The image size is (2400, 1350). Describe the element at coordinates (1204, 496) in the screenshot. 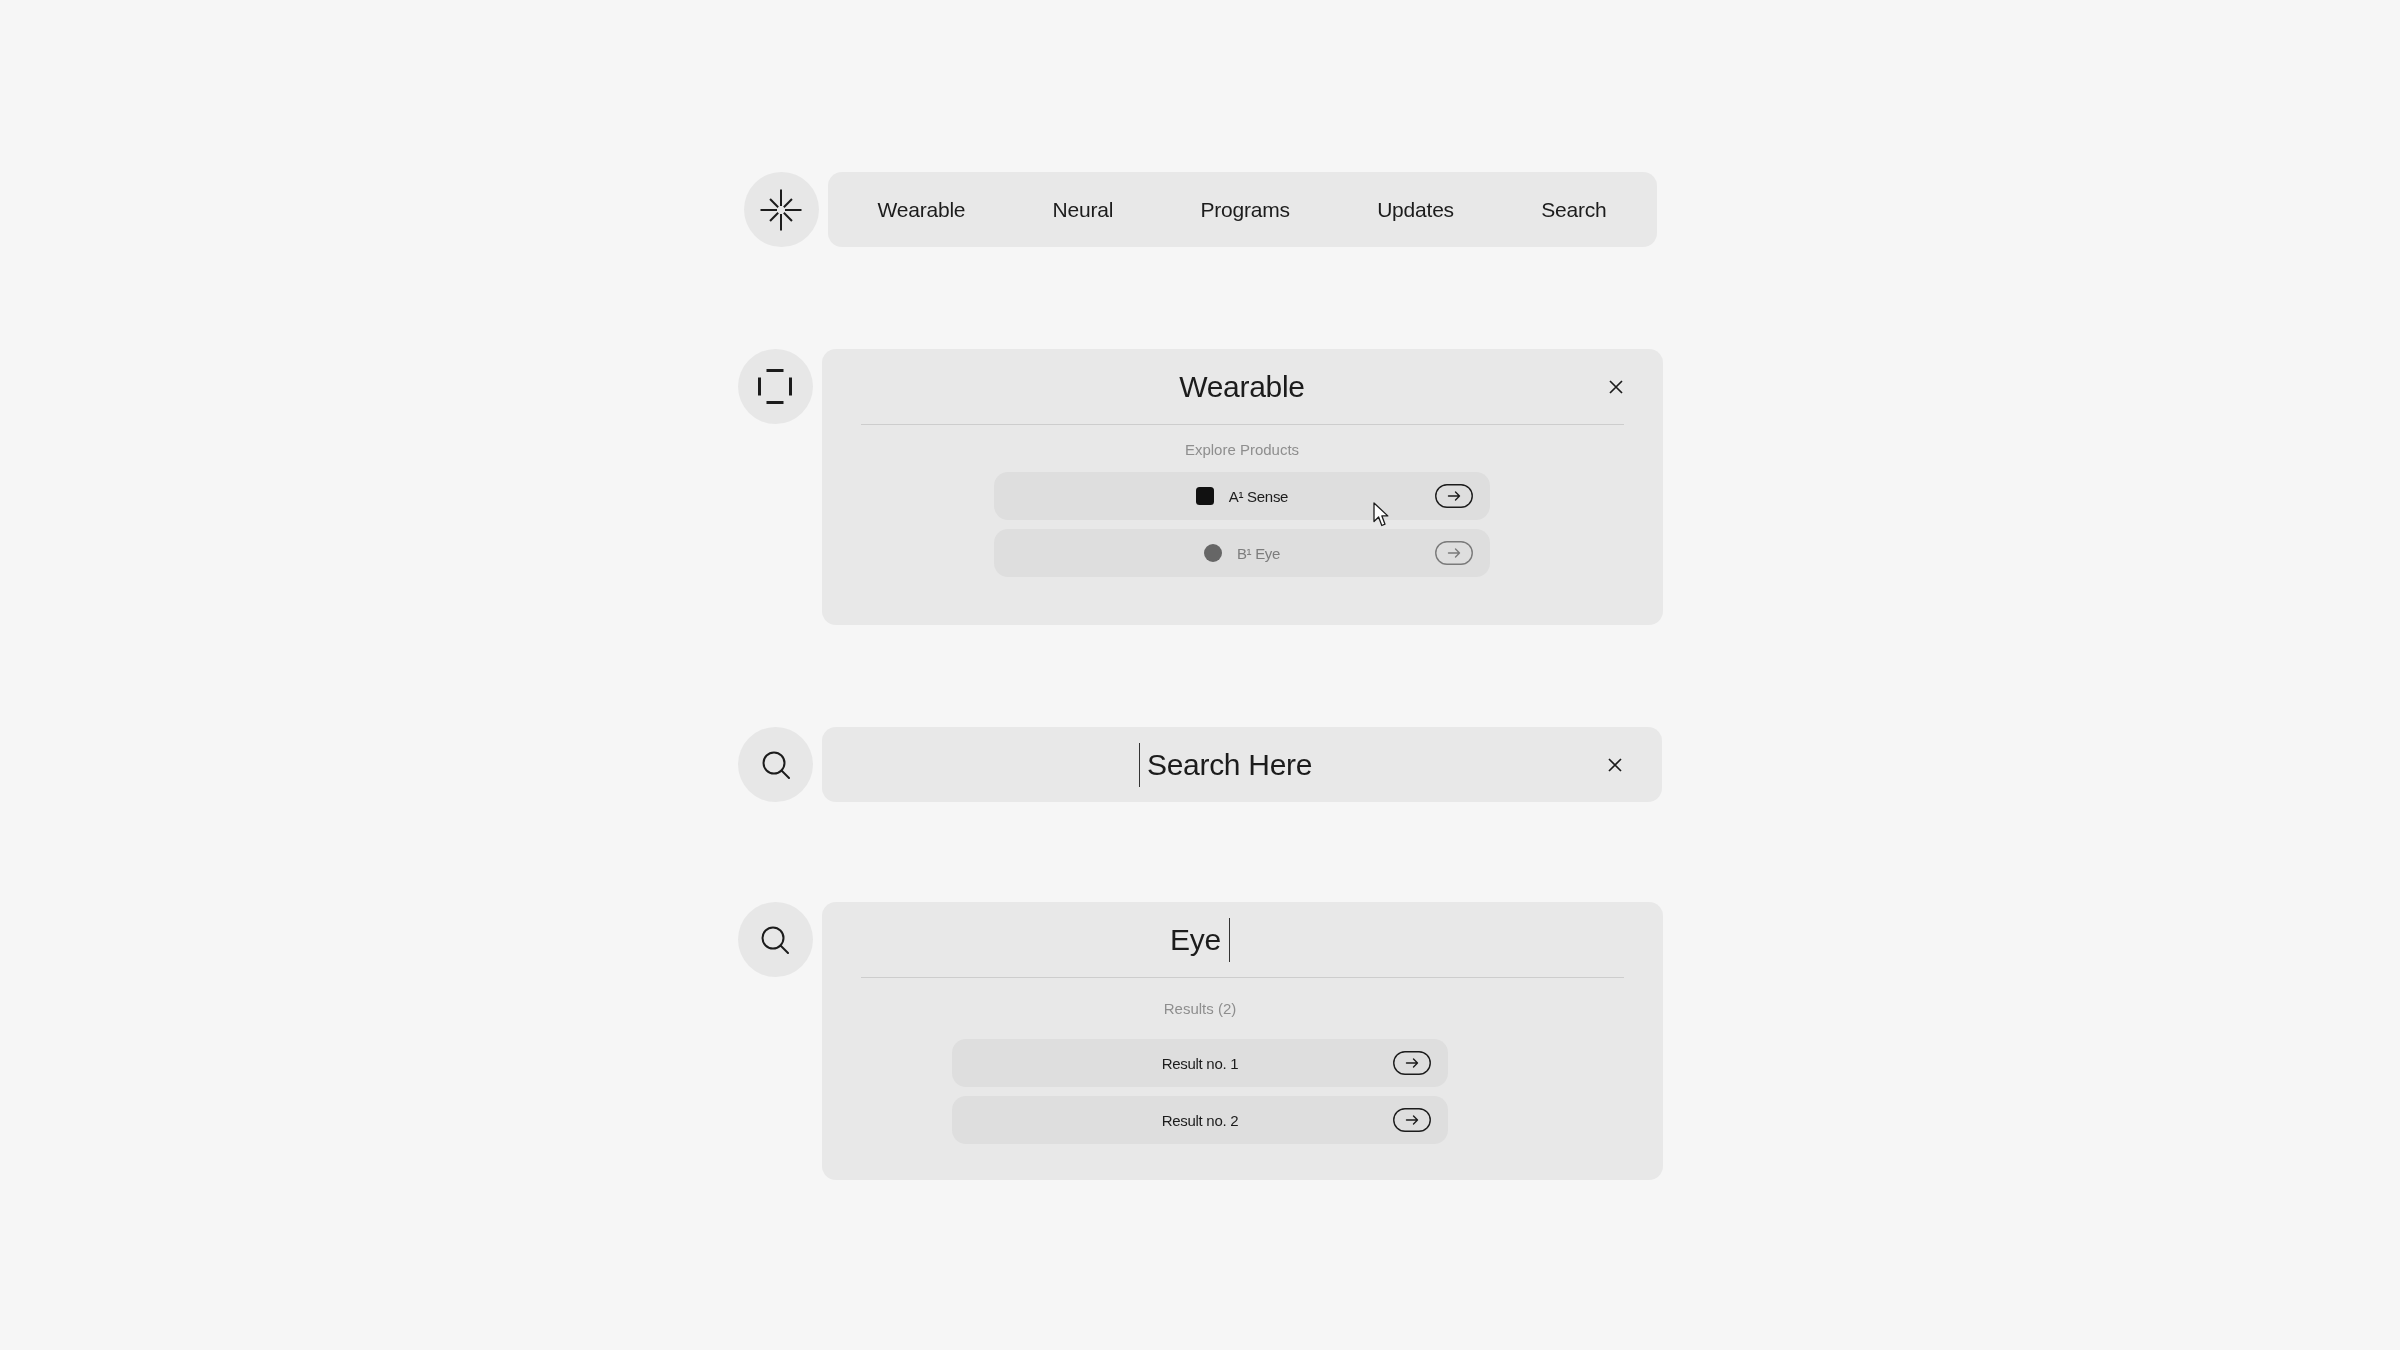

I see `square-marker-icon` at that location.